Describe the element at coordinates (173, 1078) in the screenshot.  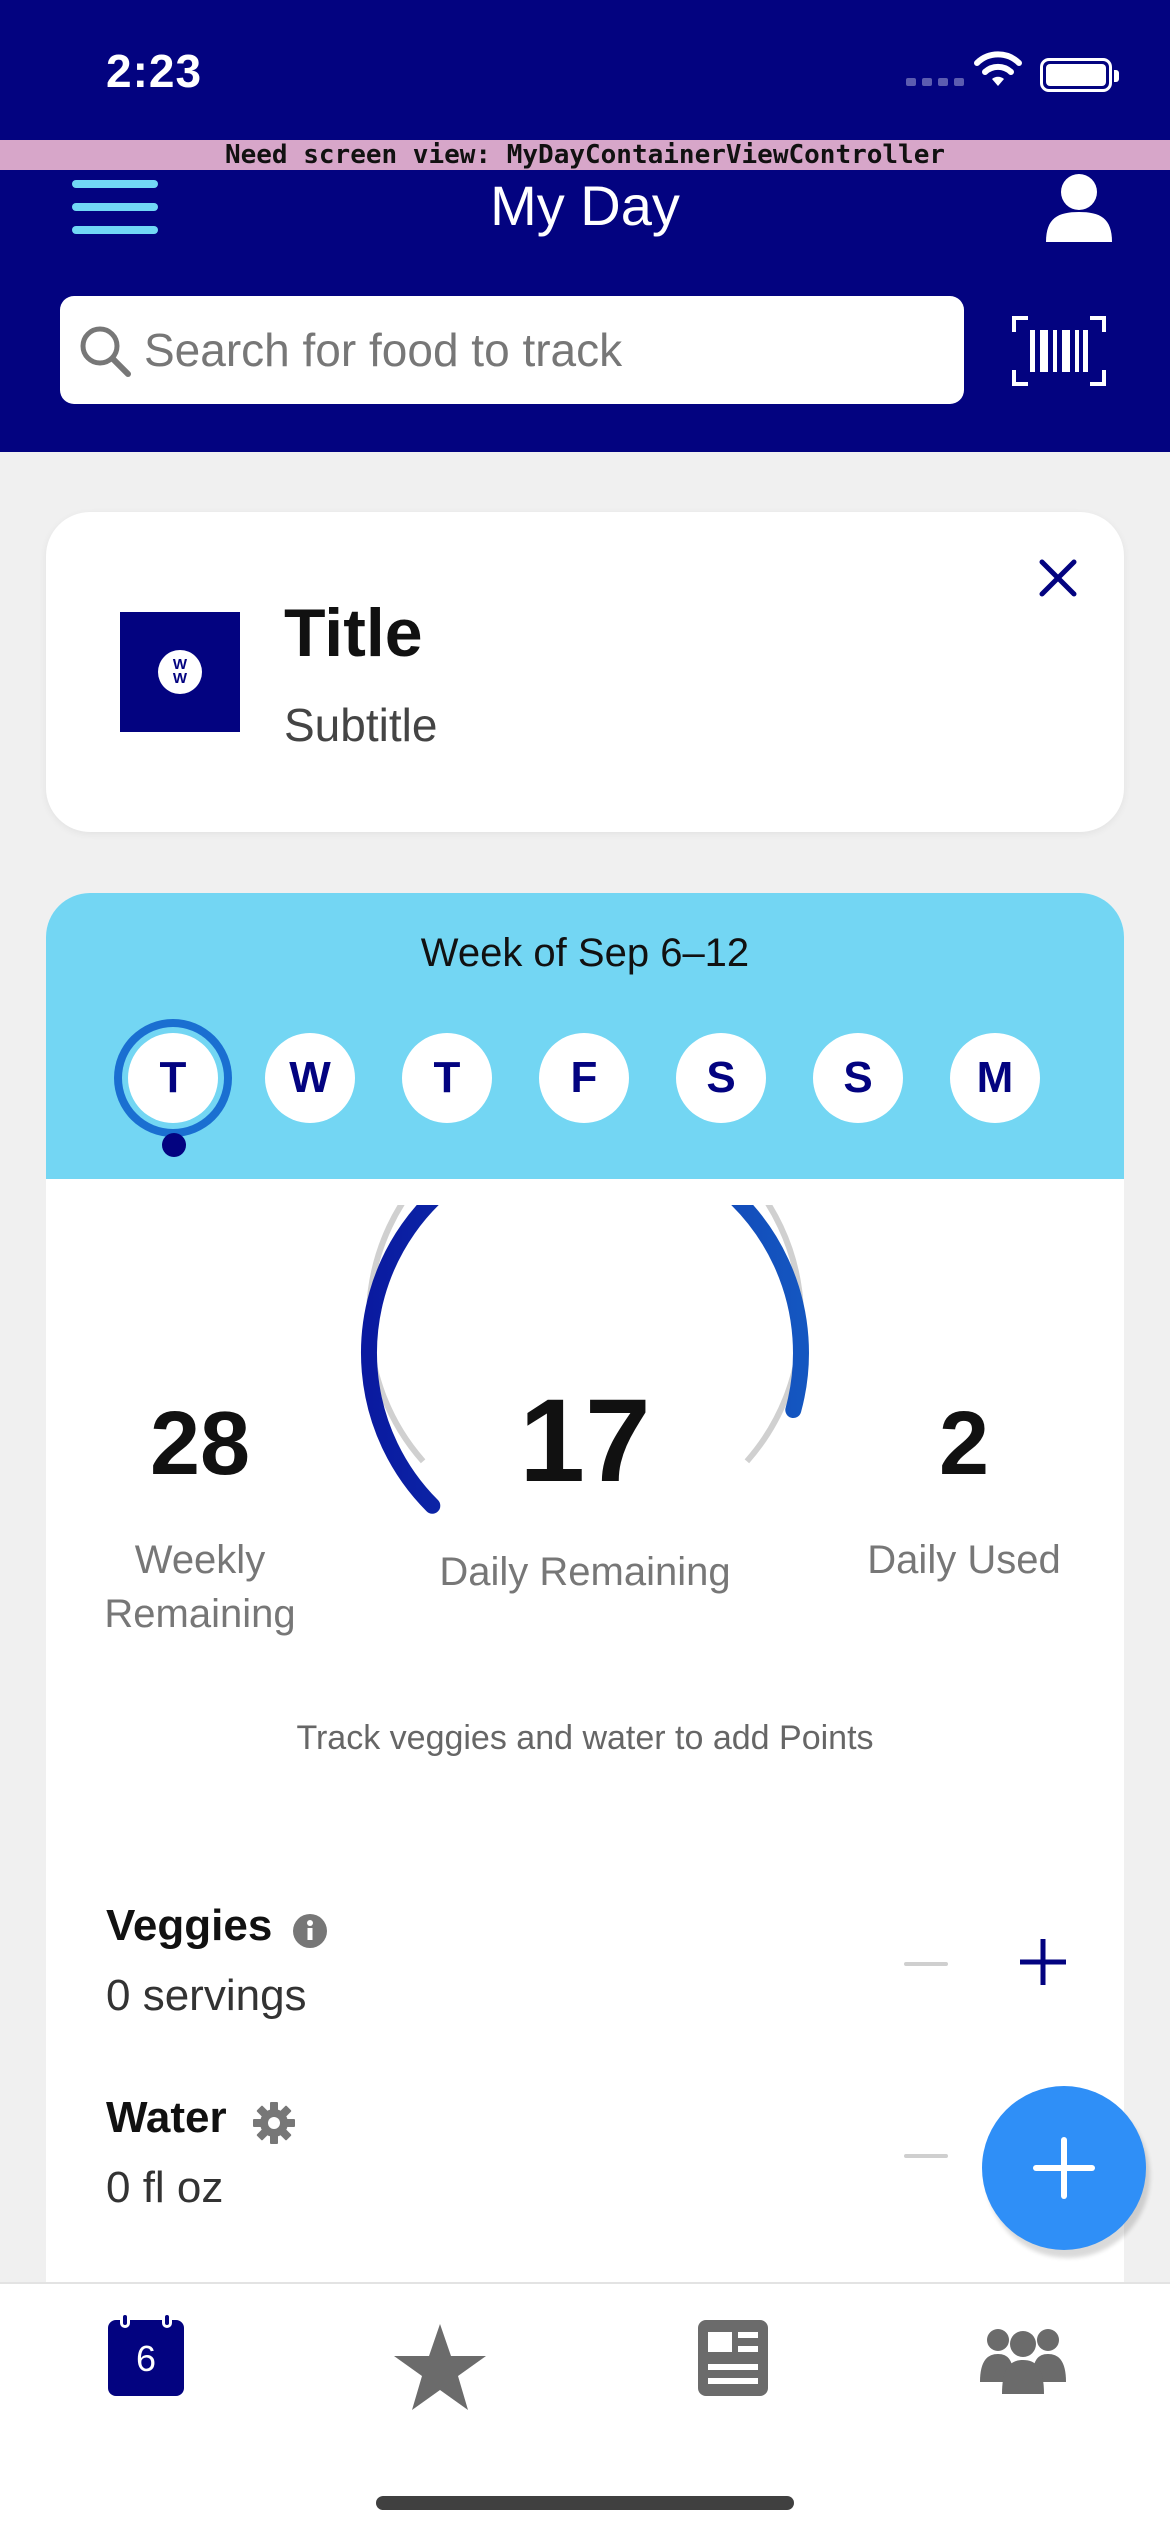
I see `day-button-tue: T` at that location.